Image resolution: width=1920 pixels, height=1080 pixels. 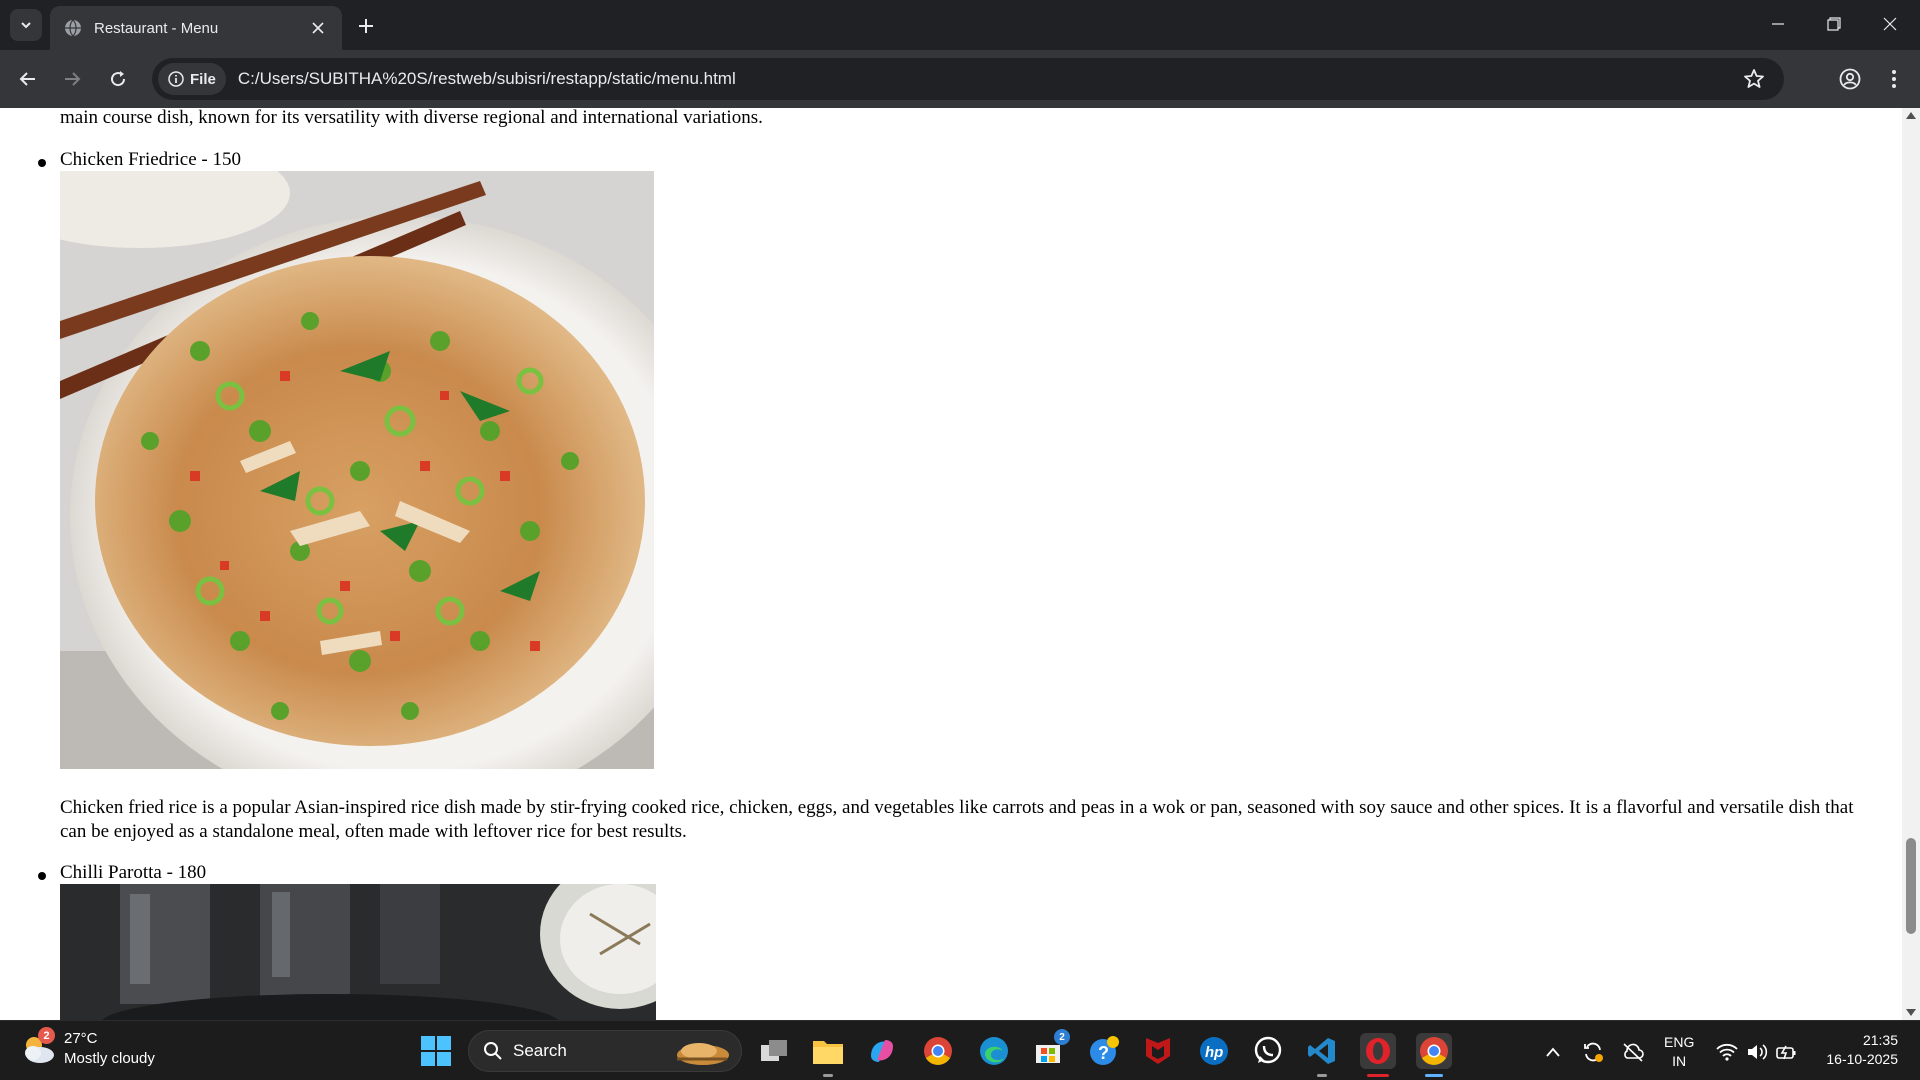 I want to click on page-scrollbar, so click(x=1911, y=564).